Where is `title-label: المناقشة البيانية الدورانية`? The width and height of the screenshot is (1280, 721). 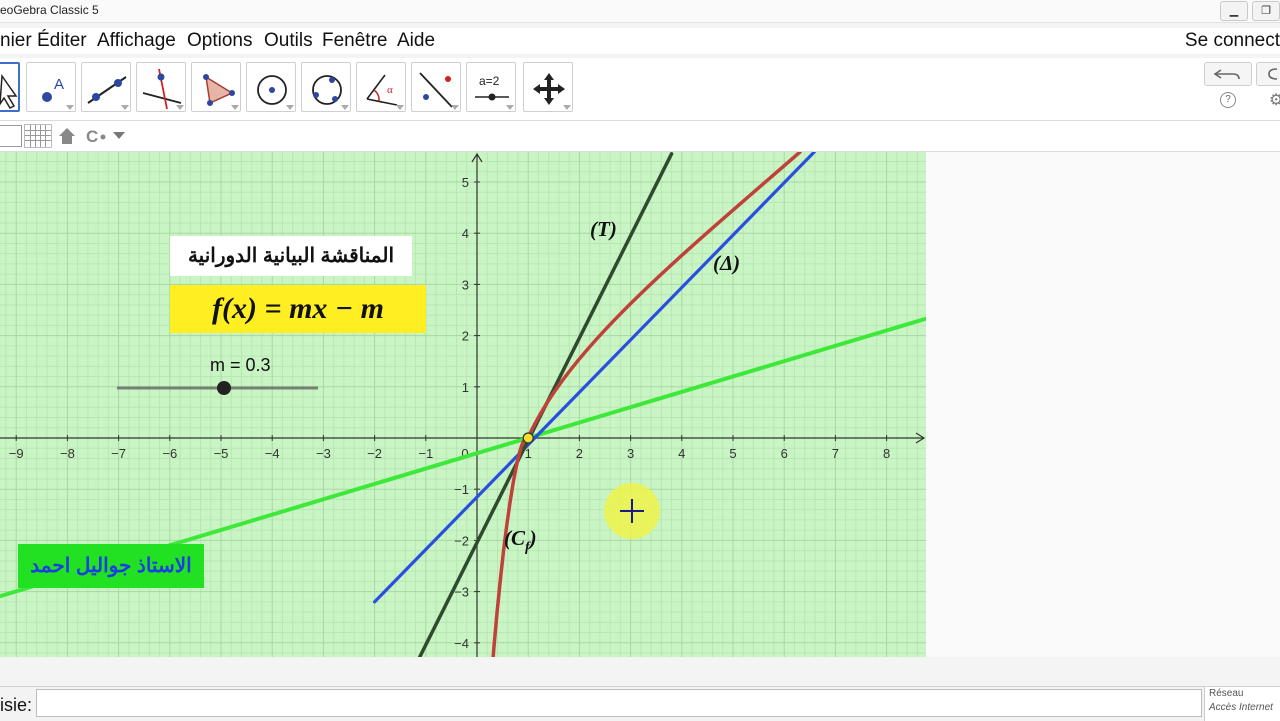 title-label: المناقشة البيانية الدورانية is located at coordinates (291, 256).